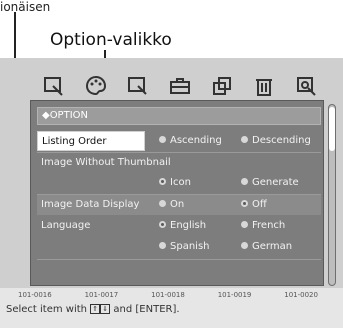 This screenshot has width=343, height=328. I want to click on scrollbar-thumb, so click(332, 129).